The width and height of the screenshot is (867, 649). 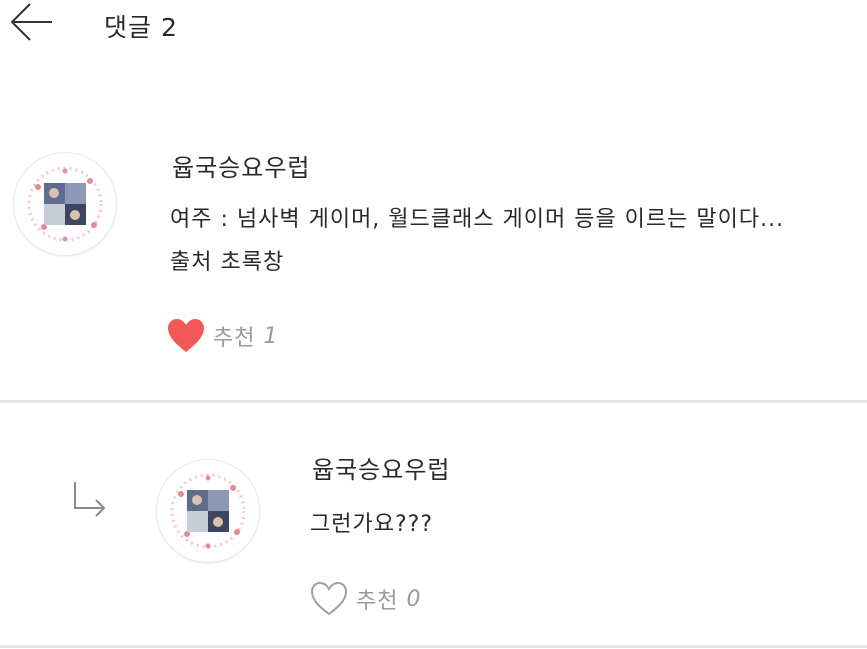 I want to click on reply-arrow-icon, so click(x=90, y=499).